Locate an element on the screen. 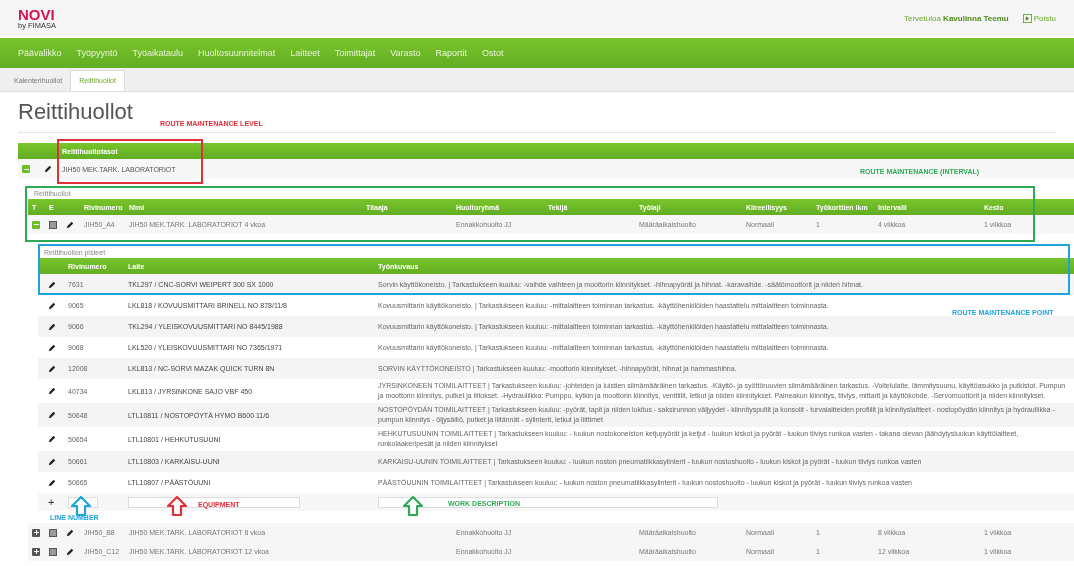 The height and width of the screenshot is (566, 1074). nav-item: Päävalikko is located at coordinates (40, 53).